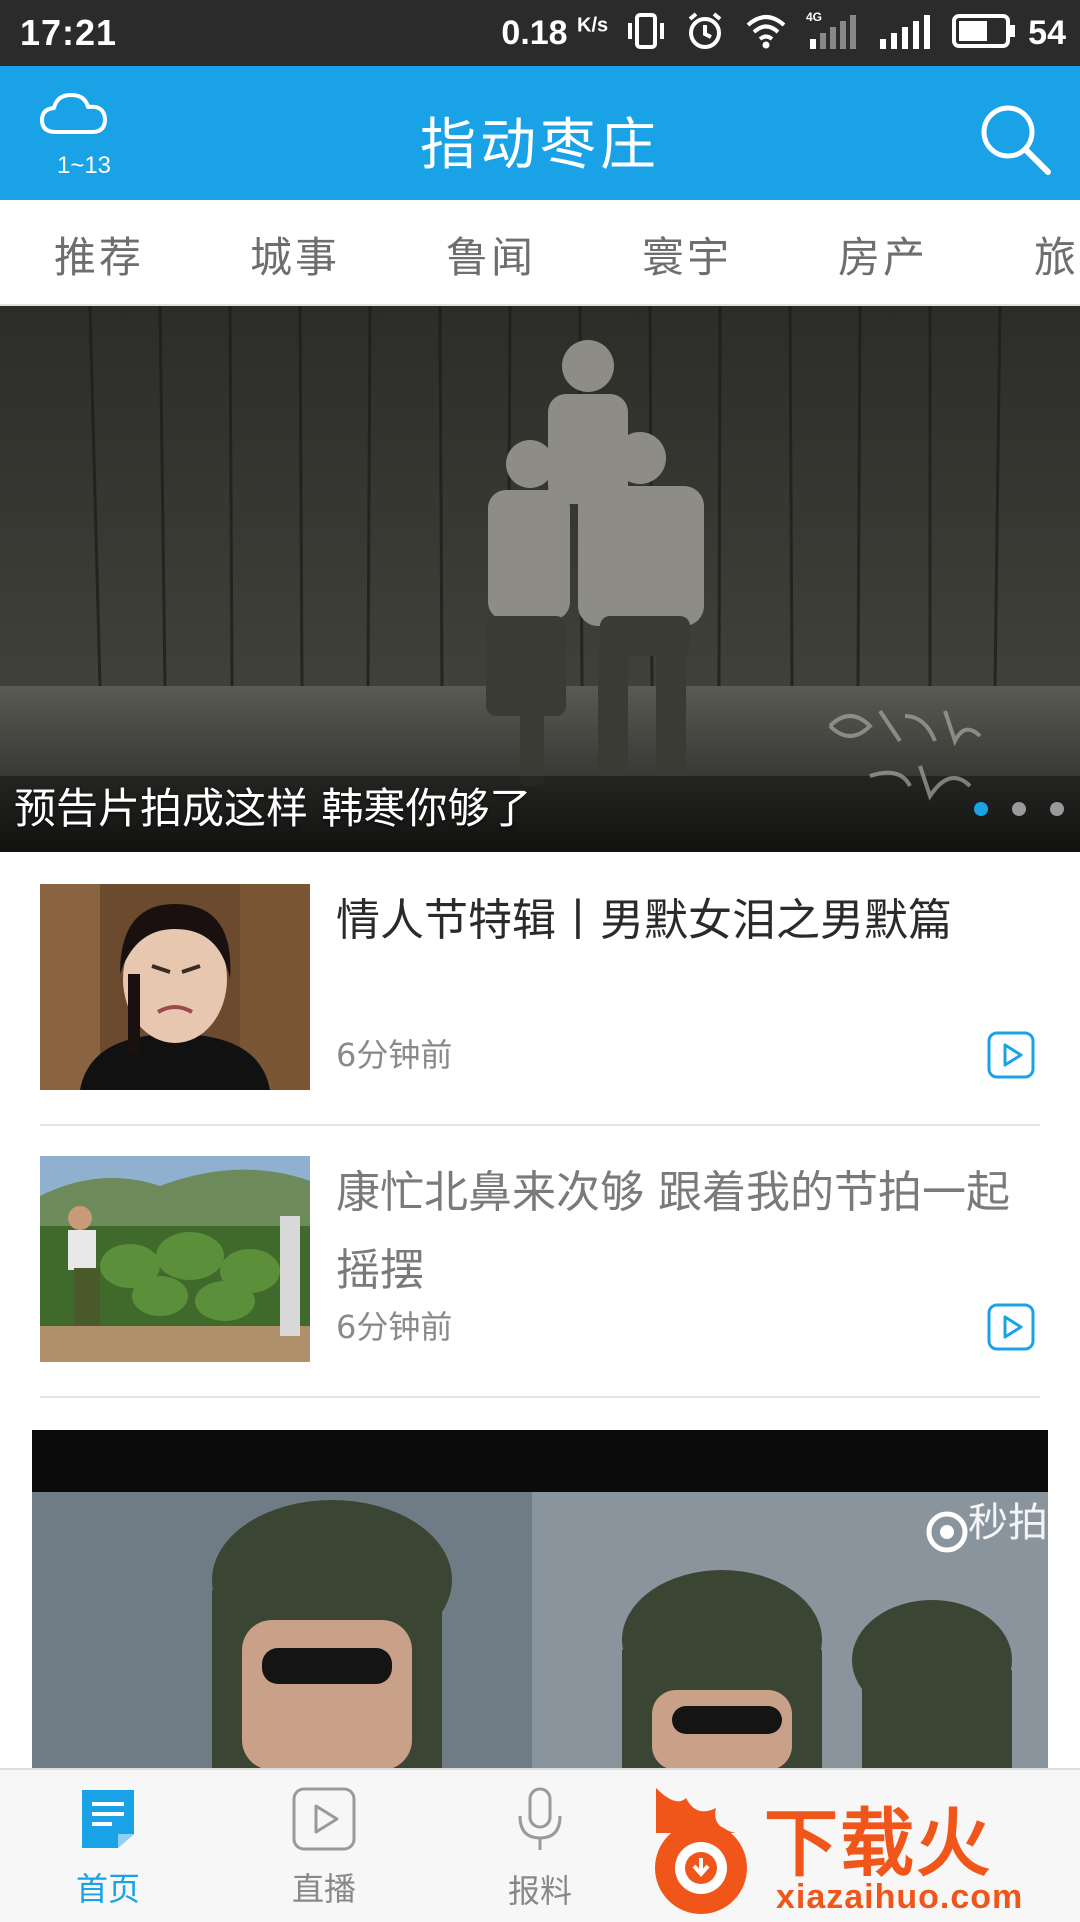 This screenshot has width=1080, height=1922. What do you see at coordinates (878, 1844) in the screenshot?
I see `brand-name: 下载火` at bounding box center [878, 1844].